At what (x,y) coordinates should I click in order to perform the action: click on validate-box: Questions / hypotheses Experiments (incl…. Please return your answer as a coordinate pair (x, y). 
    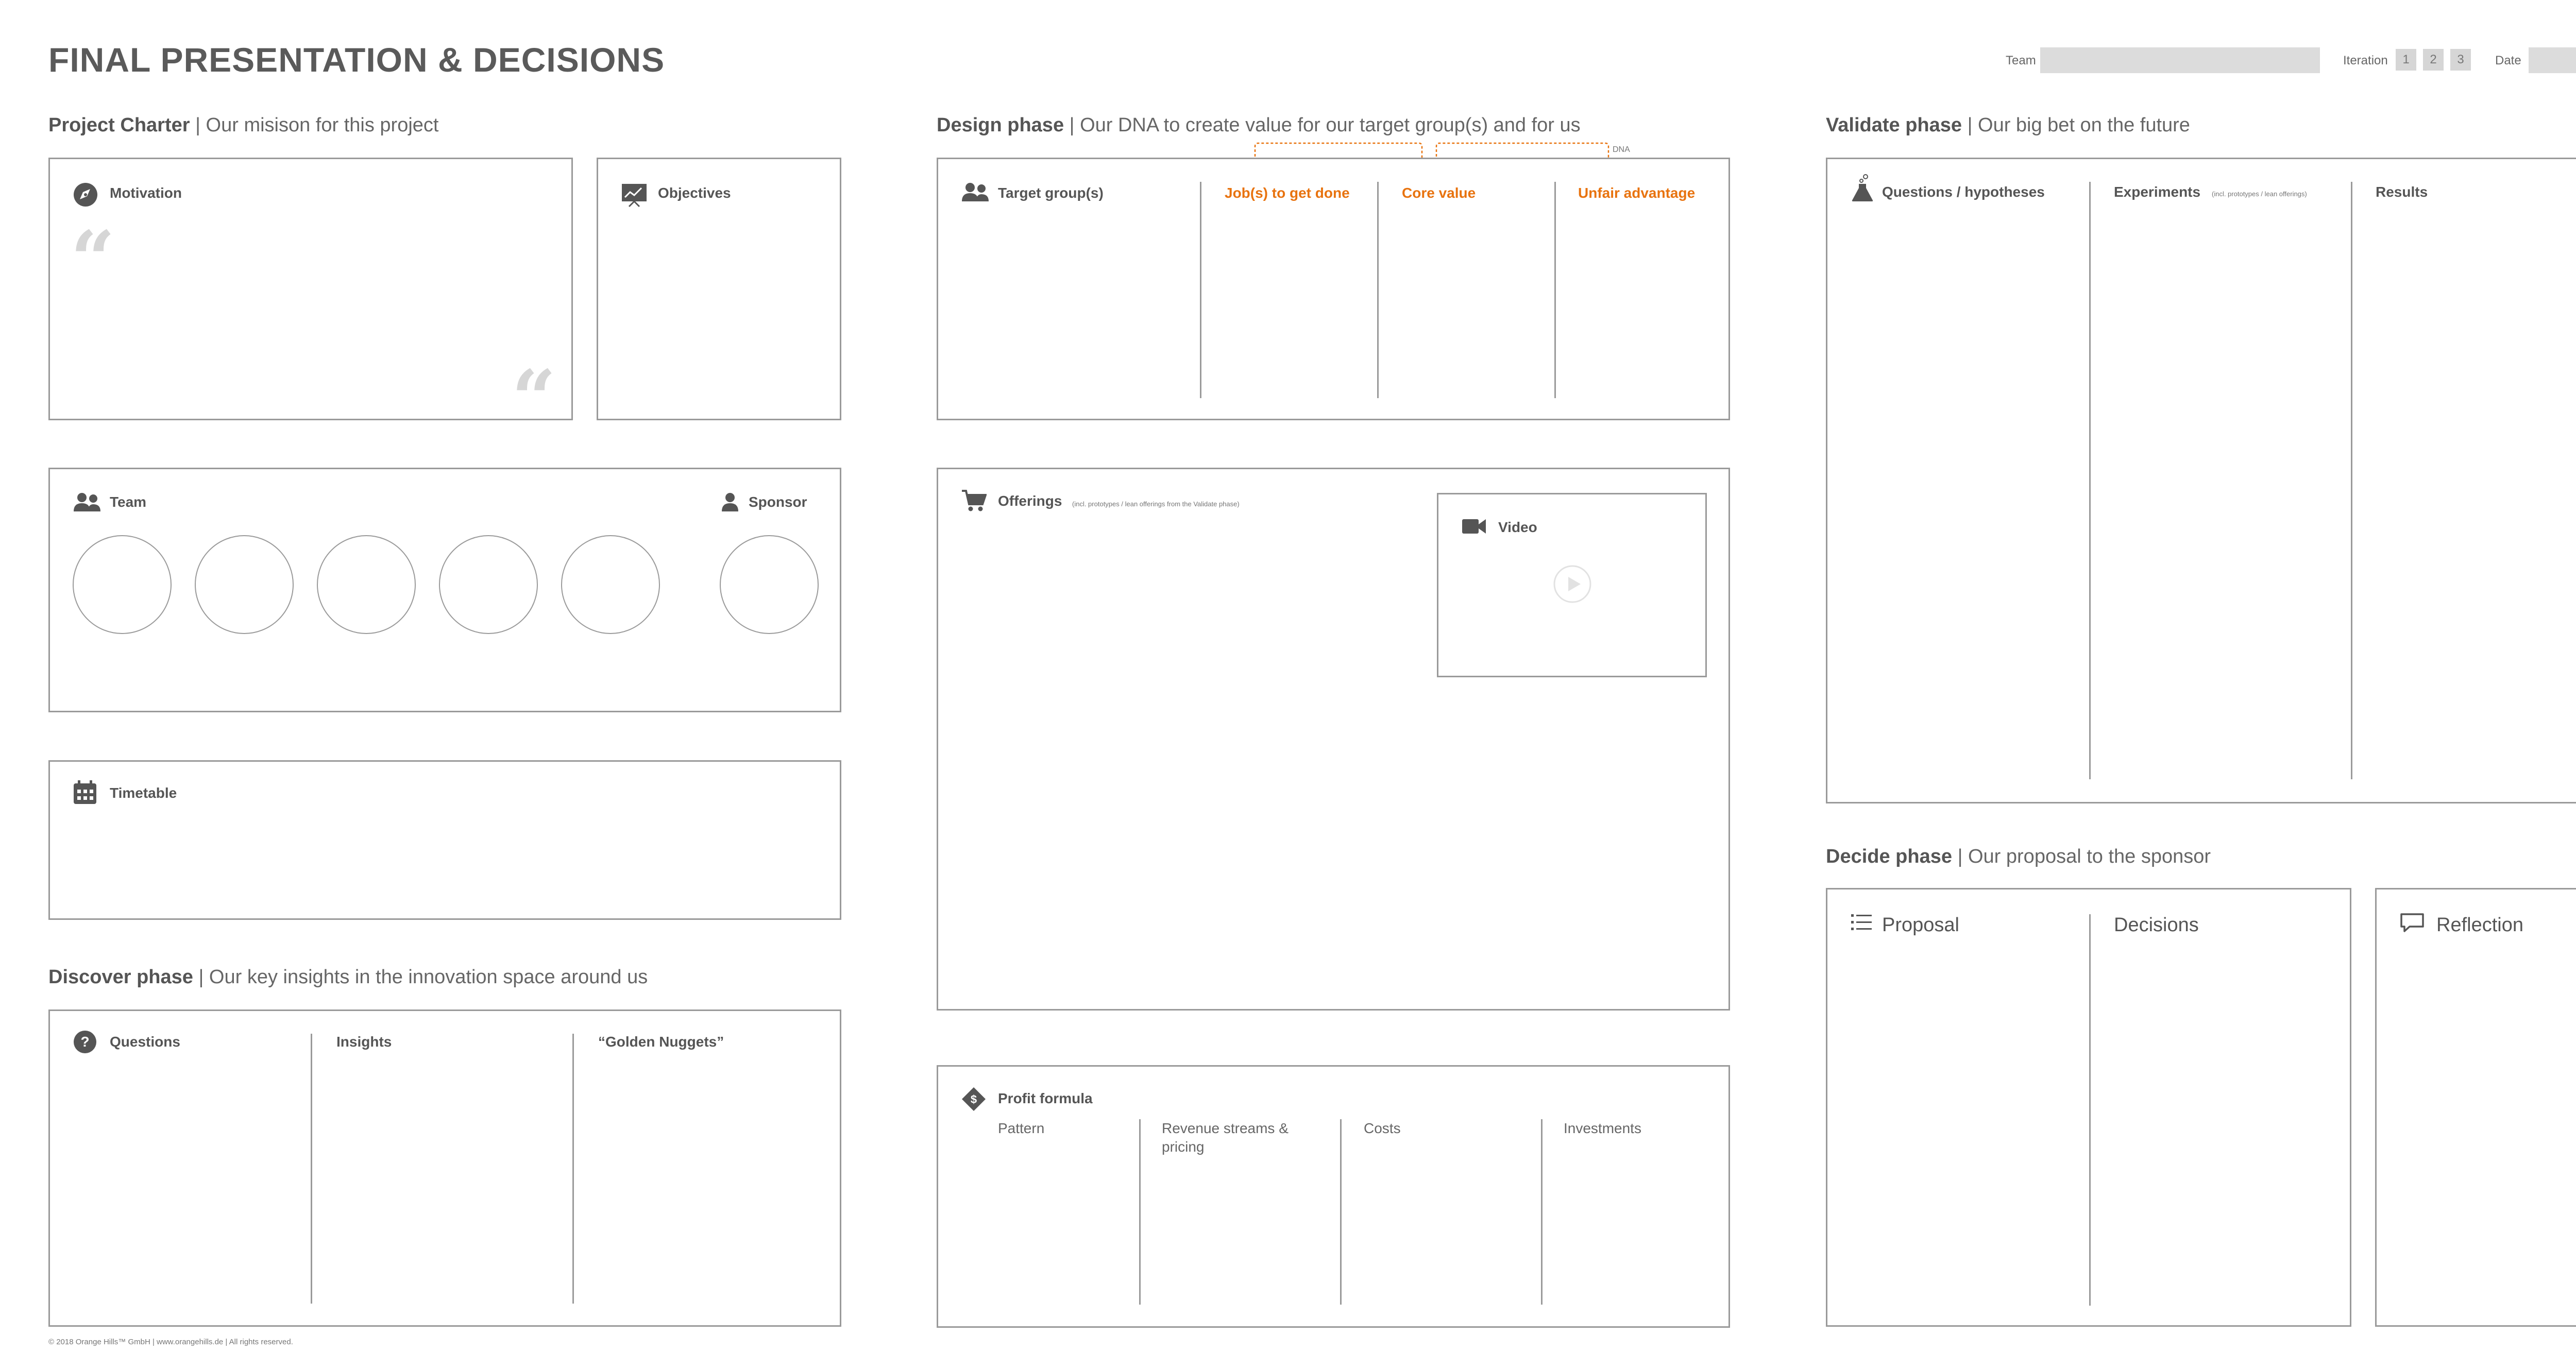
    Looking at the image, I should click on (2201, 480).